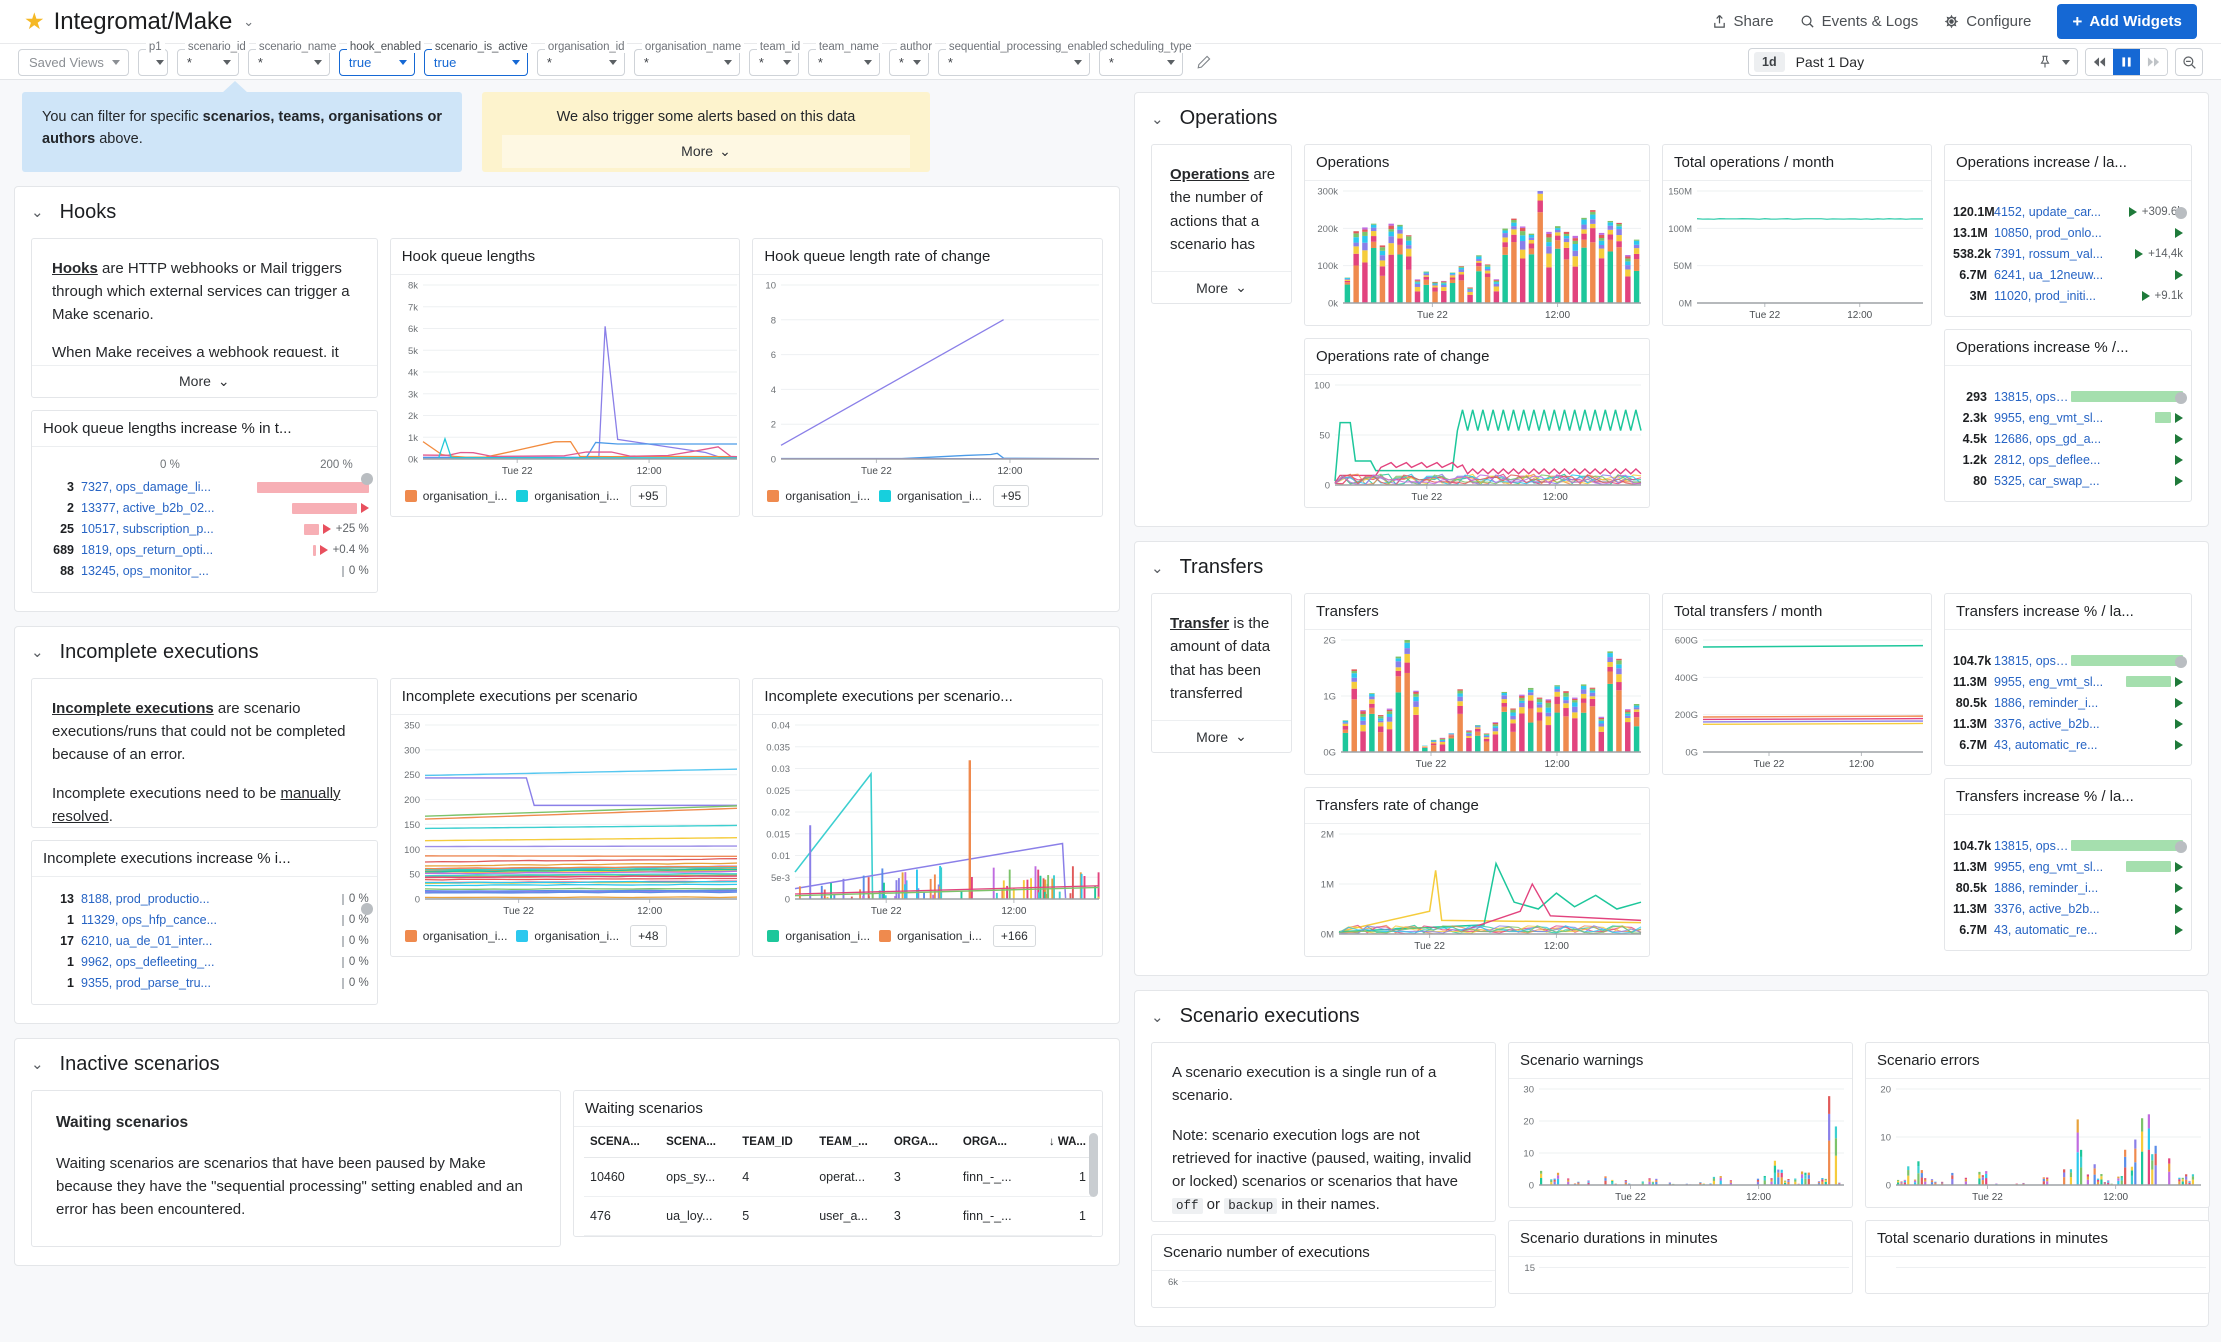 This screenshot has width=2221, height=1342. What do you see at coordinates (1093, 1164) in the screenshot?
I see `table-scrollbar` at bounding box center [1093, 1164].